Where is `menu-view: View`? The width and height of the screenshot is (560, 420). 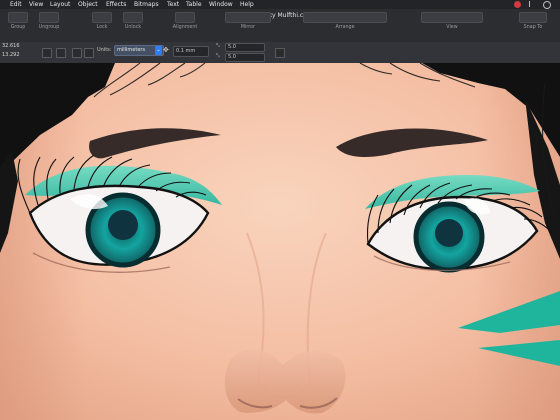
menu-view: View is located at coordinates (36, 4).